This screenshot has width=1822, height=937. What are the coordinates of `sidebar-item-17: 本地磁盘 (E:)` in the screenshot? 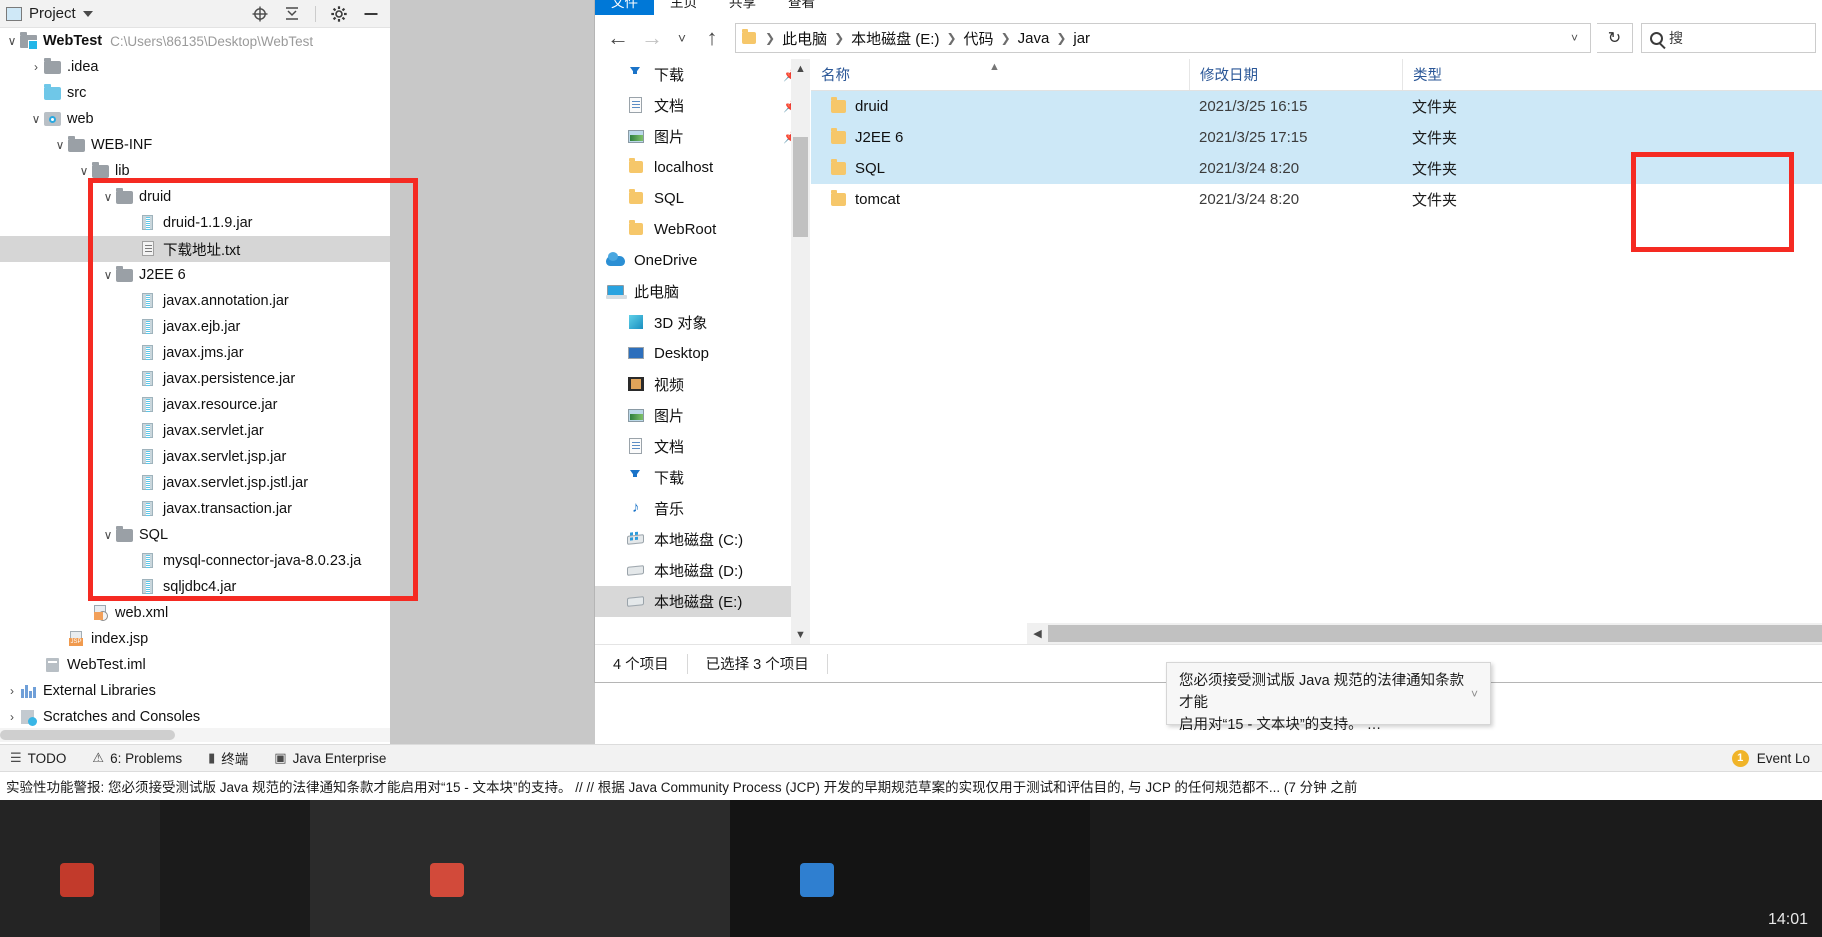 It's located at (702, 601).